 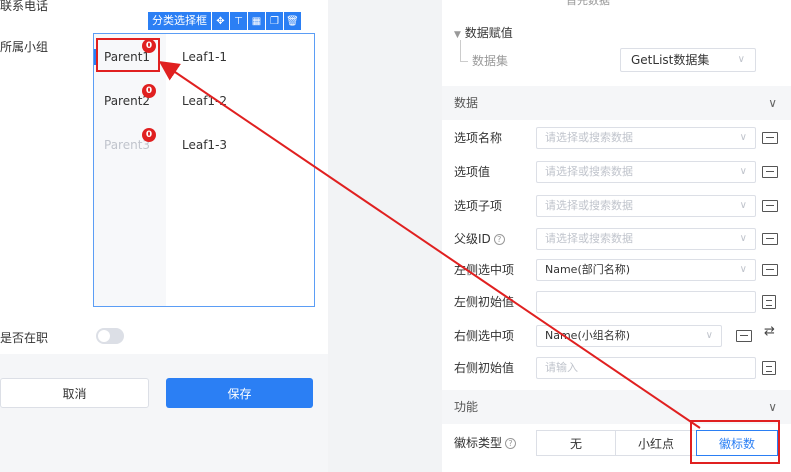 What do you see at coordinates (385, 236) in the screenshot?
I see `canvas-gap` at bounding box center [385, 236].